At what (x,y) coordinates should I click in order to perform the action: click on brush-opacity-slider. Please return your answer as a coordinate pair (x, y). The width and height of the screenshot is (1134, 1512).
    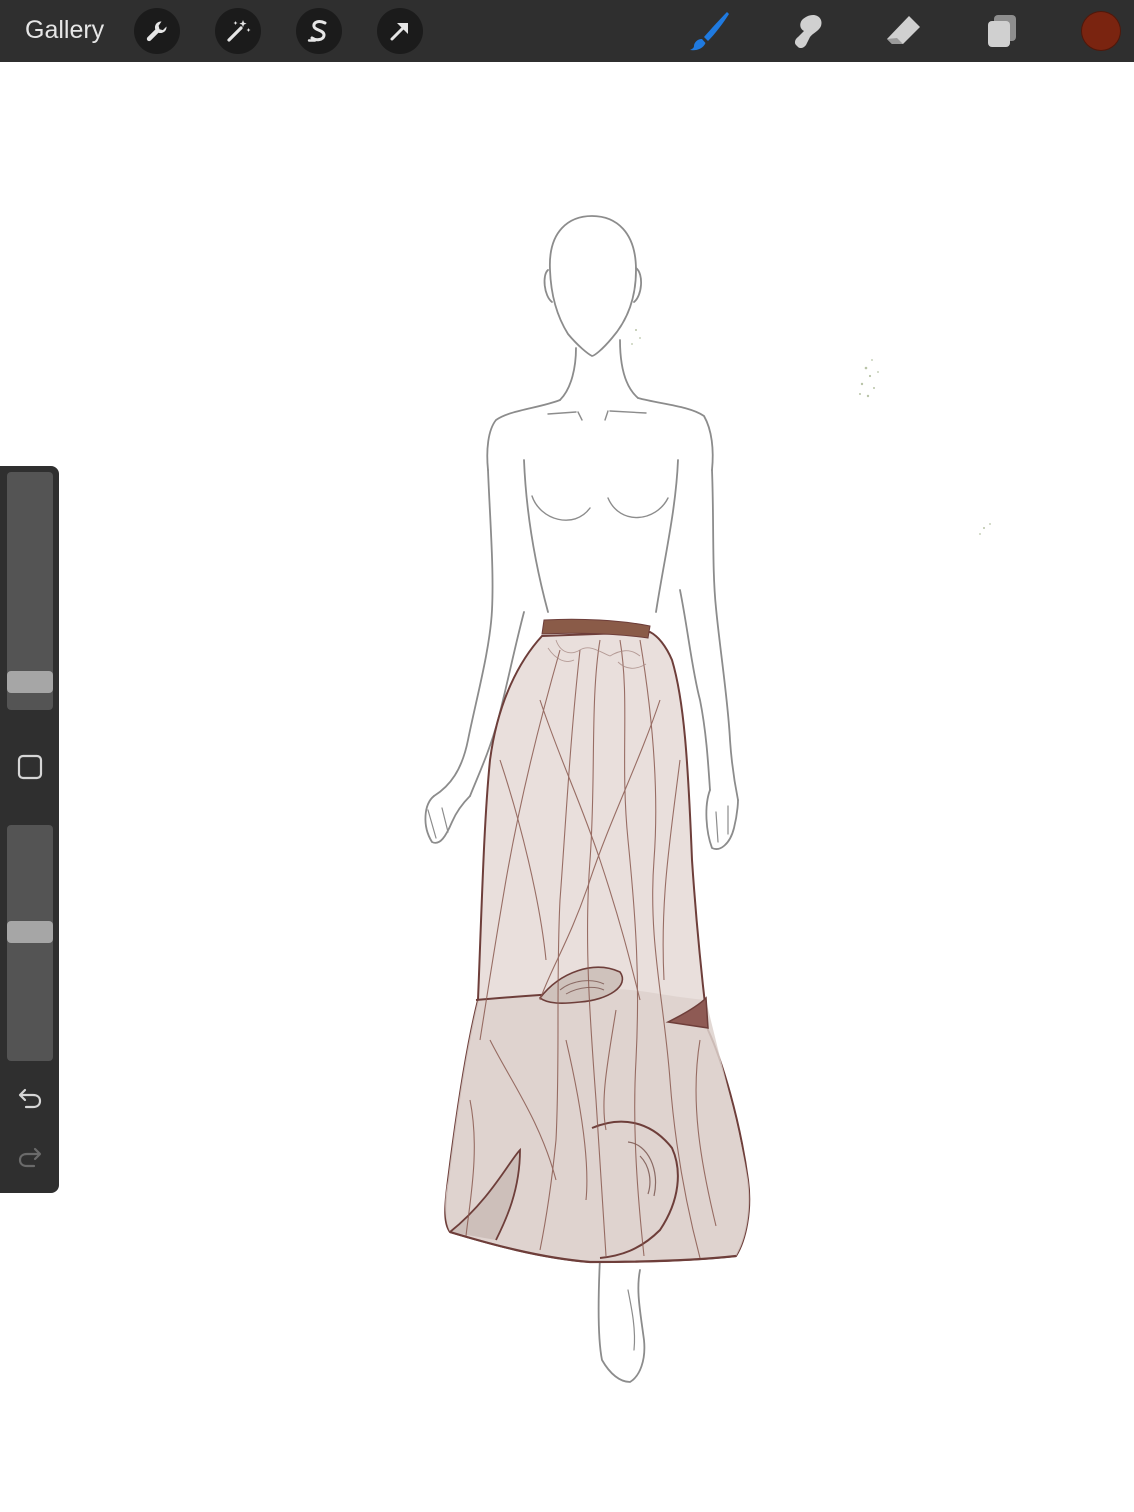
    Looking at the image, I should click on (30, 943).